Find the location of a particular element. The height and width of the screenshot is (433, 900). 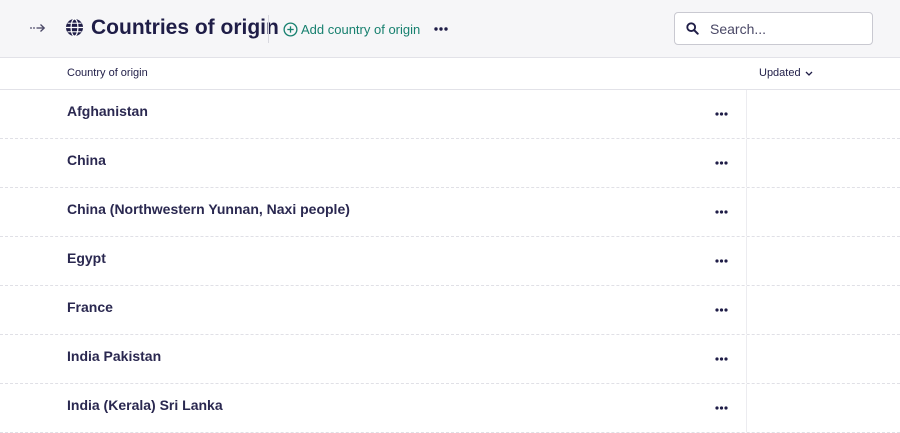

search-input is located at coordinates (785, 28).